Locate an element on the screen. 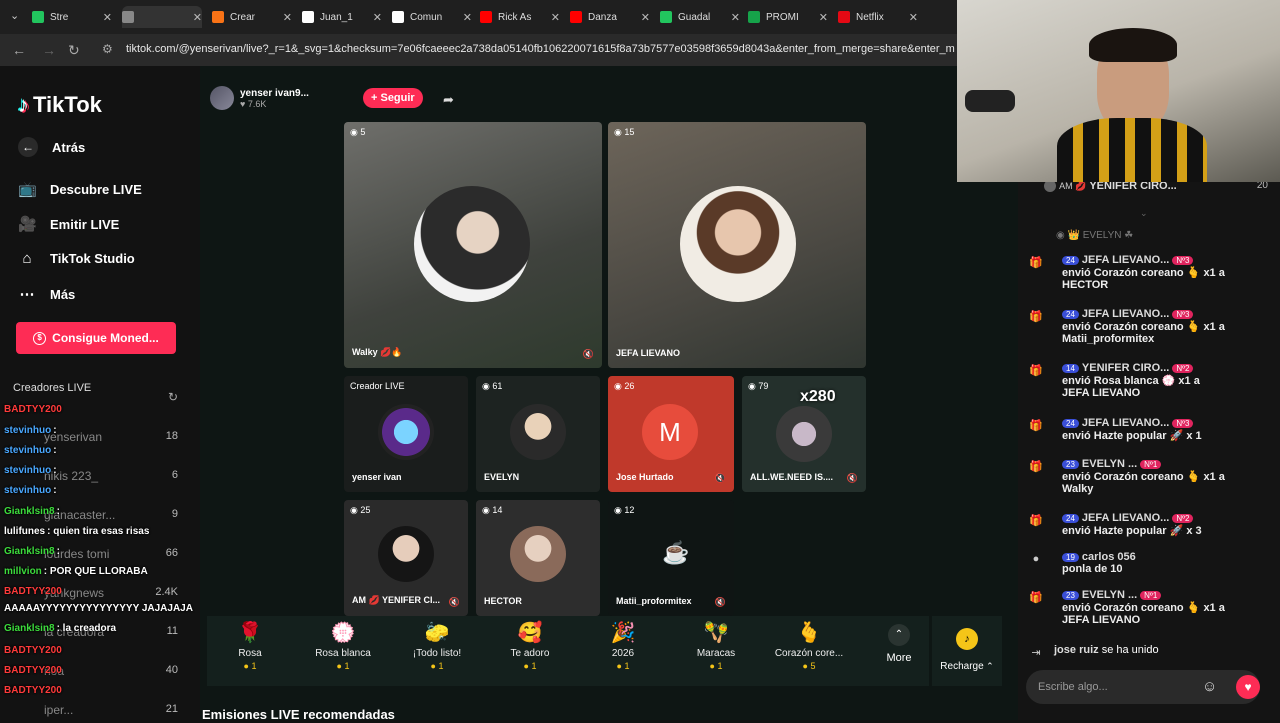 The image size is (1280, 723). browser-tab: PROMI ✕ is located at coordinates (788, 17).